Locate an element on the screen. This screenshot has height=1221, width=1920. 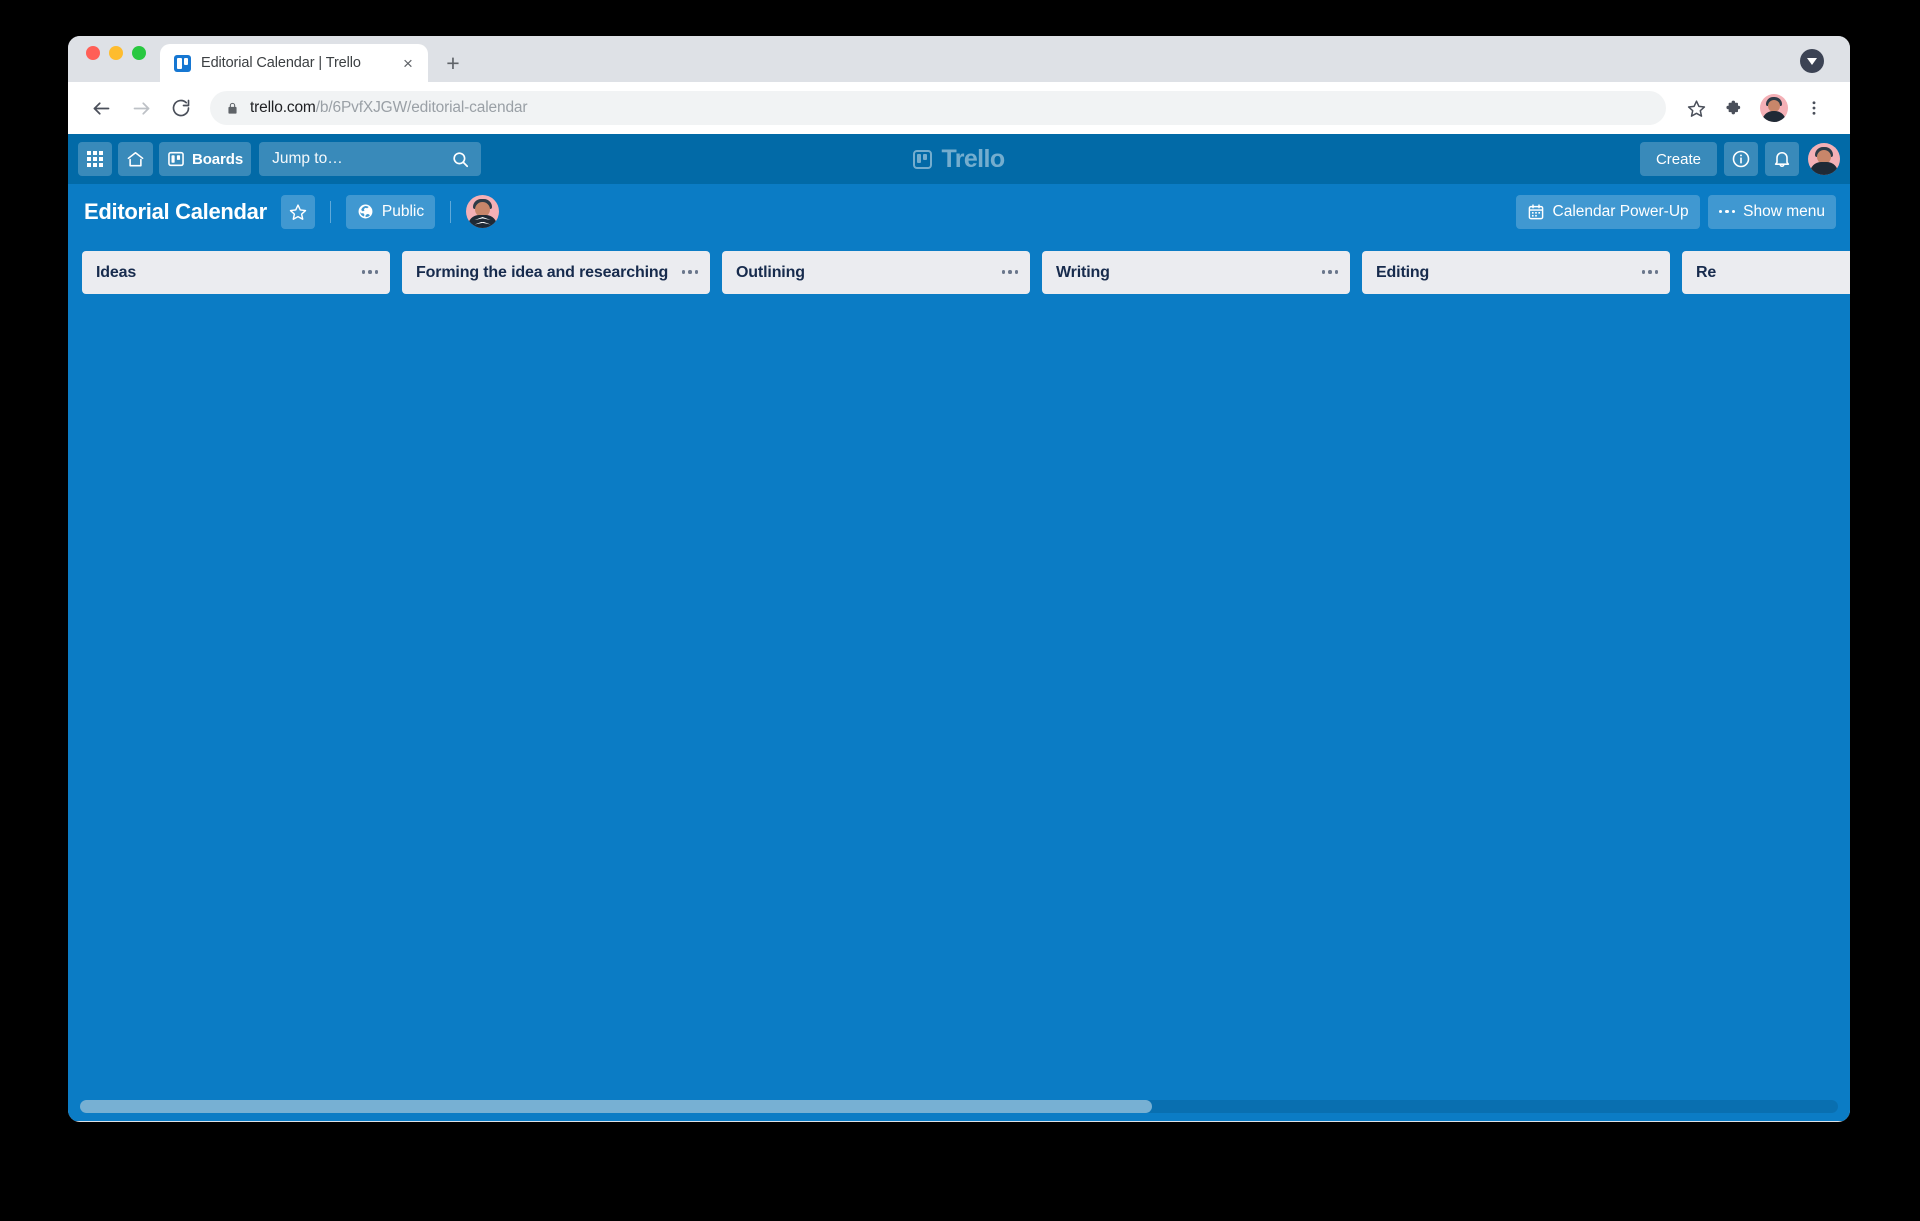
search-icon is located at coordinates (460, 159).